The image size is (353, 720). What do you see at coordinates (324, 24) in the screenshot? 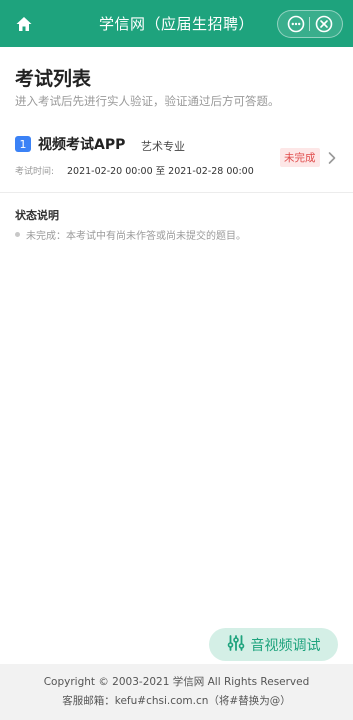
I see `close-circle-icon` at bounding box center [324, 24].